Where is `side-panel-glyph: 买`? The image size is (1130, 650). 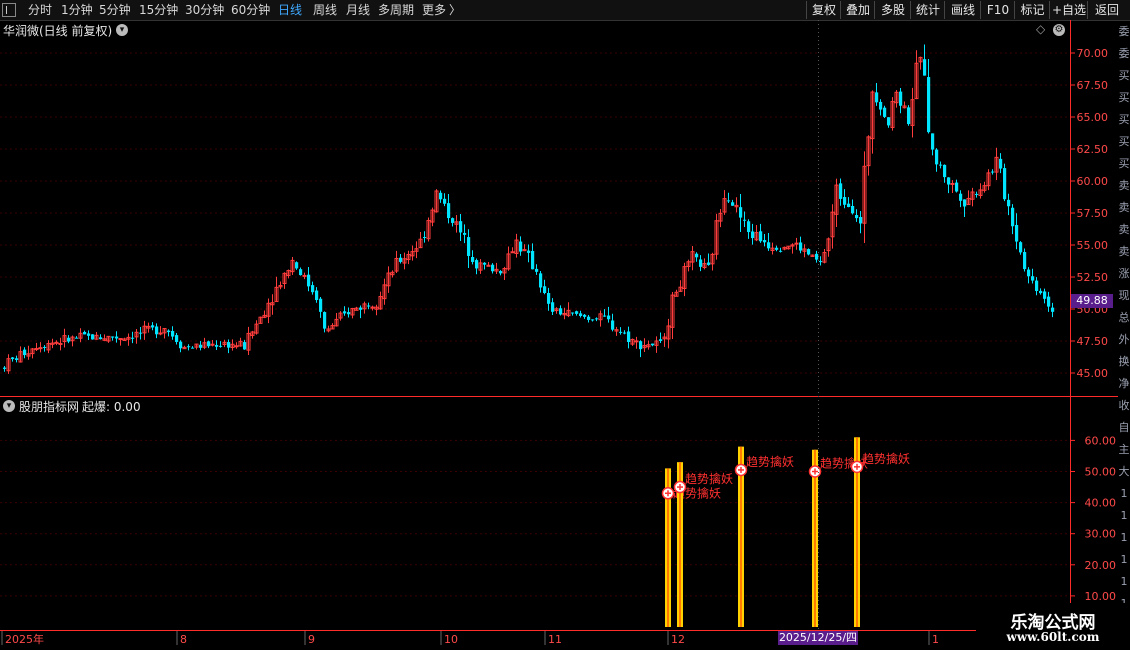 side-panel-glyph: 买 is located at coordinates (1124, 97).